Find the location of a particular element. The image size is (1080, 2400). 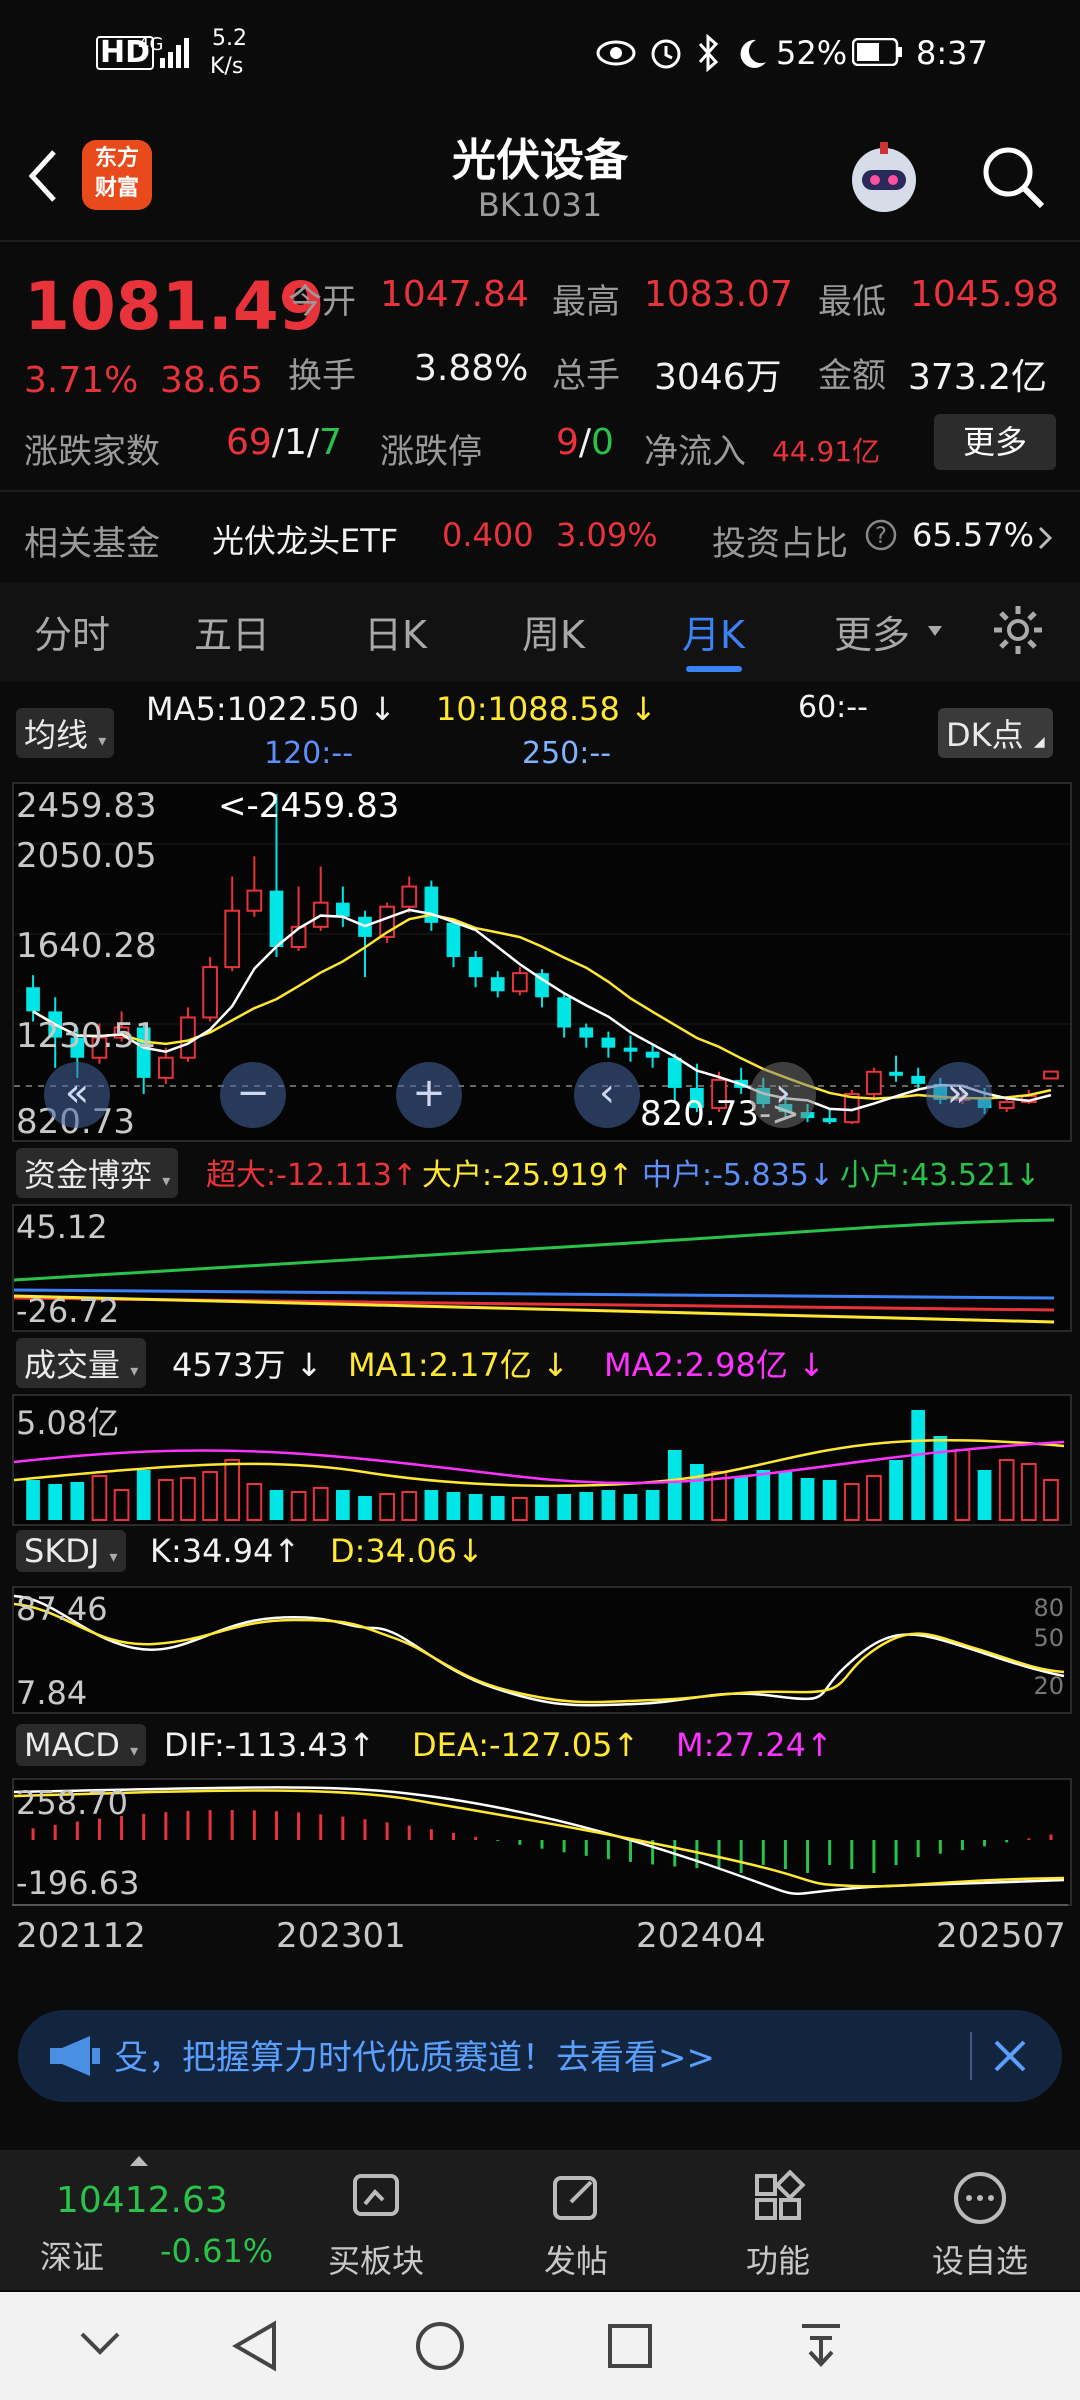

volume-current: 4573万 ↓ is located at coordinates (247, 1365).